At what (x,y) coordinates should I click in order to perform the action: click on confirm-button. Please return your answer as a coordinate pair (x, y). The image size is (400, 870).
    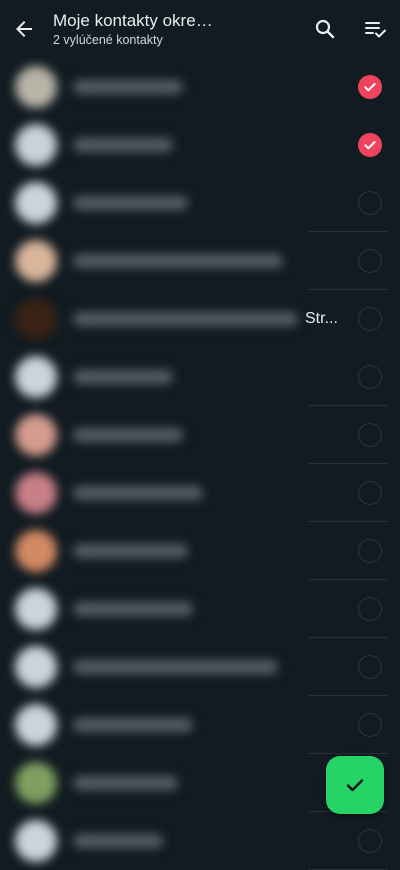
    Looking at the image, I should click on (355, 785).